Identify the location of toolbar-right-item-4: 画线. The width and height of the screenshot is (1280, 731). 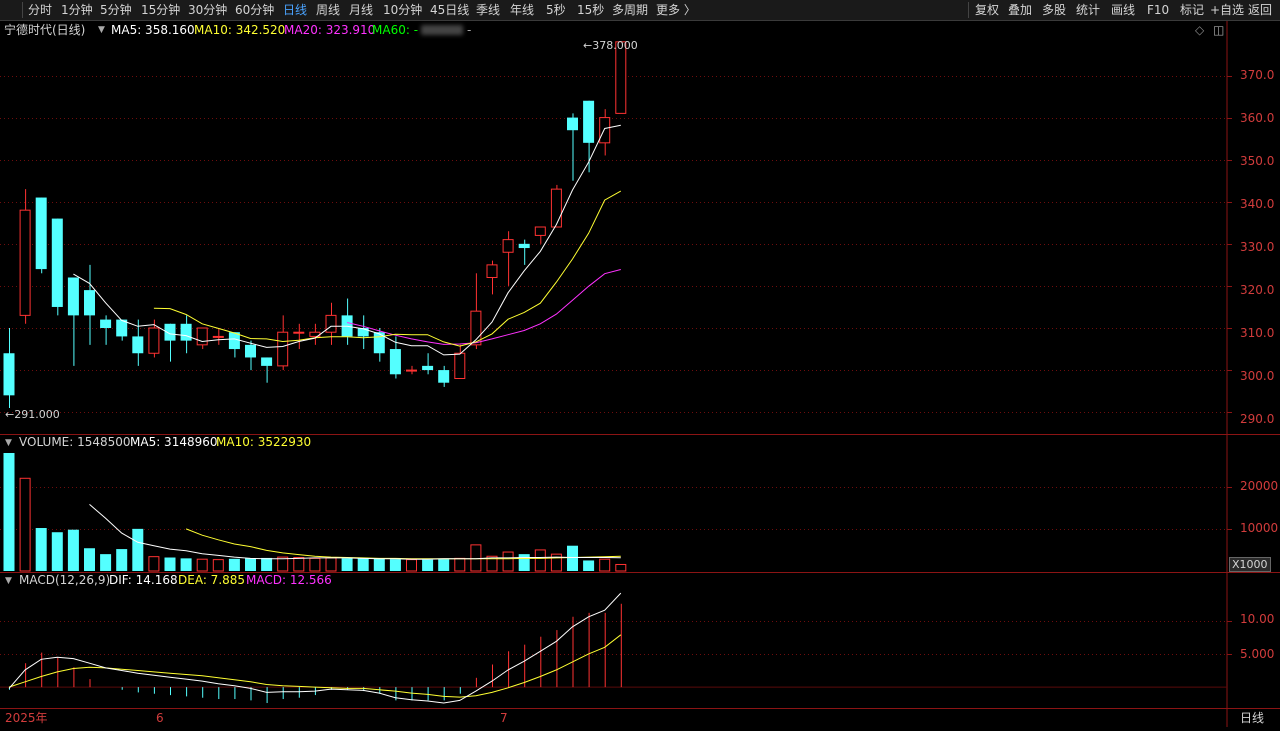
(1123, 10).